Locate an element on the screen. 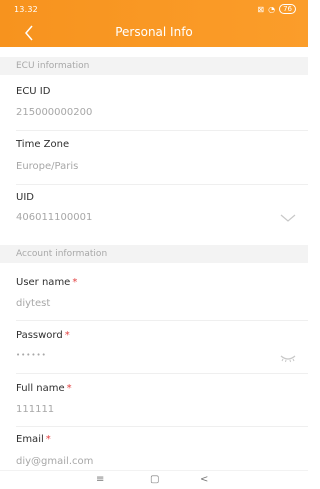 The height and width of the screenshot is (489, 320). username-value: diytest is located at coordinates (33, 303).